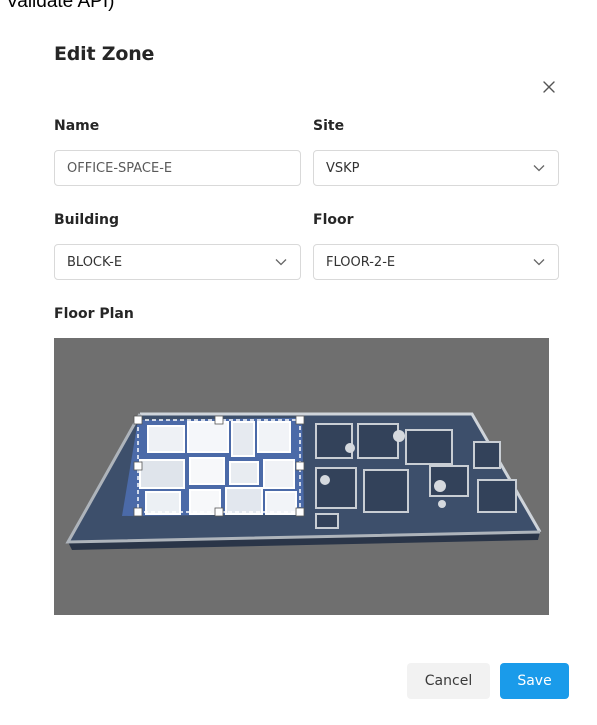  What do you see at coordinates (87, 220) in the screenshot?
I see `building-label: Building` at bounding box center [87, 220].